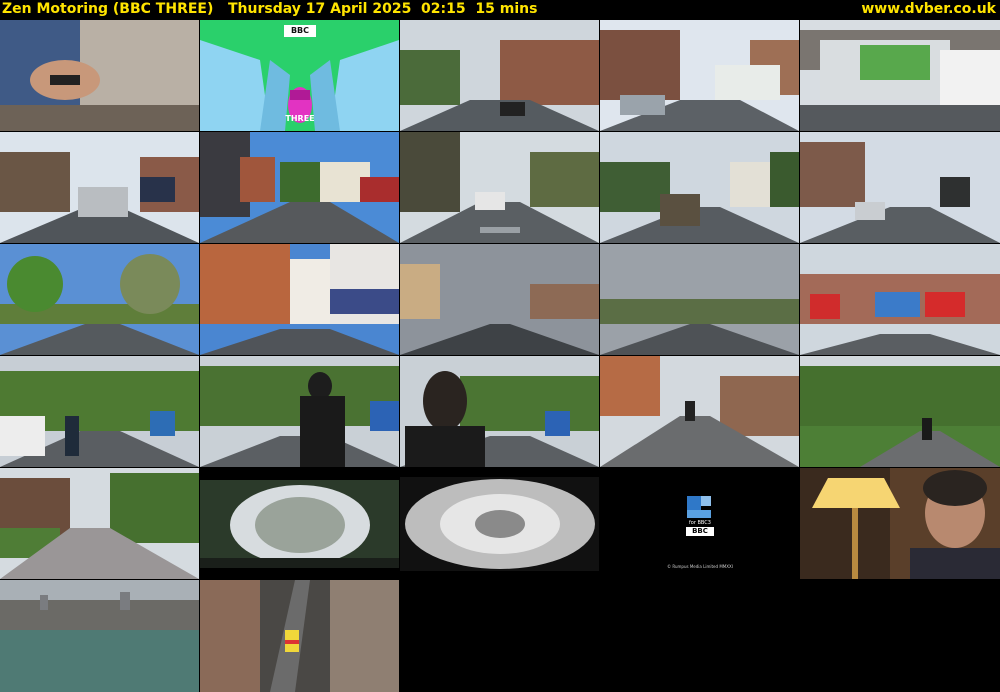  What do you see at coordinates (300, 118) in the screenshot?
I see `three-caption: THREE` at bounding box center [300, 118].